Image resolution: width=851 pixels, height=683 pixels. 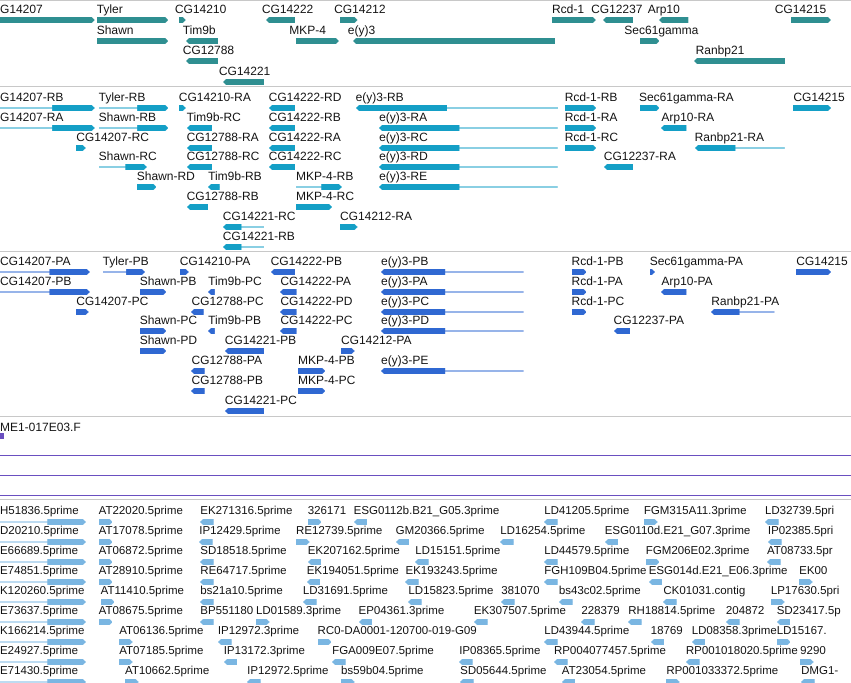 I want to click on est-label: SD05644.5prime, so click(x=503, y=671).